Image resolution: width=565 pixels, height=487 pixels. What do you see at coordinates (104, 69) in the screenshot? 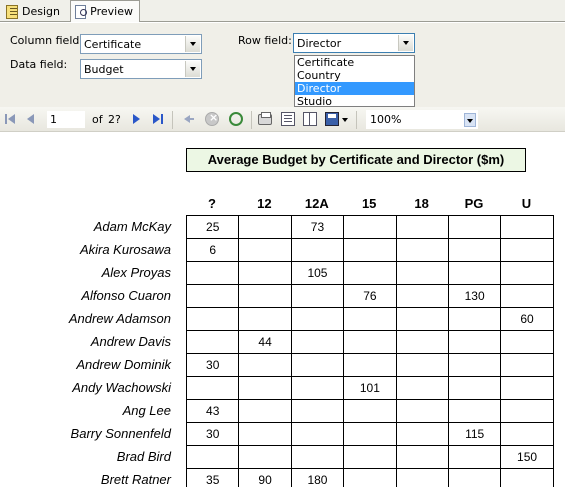
I see `data-field-value: Budget` at bounding box center [104, 69].